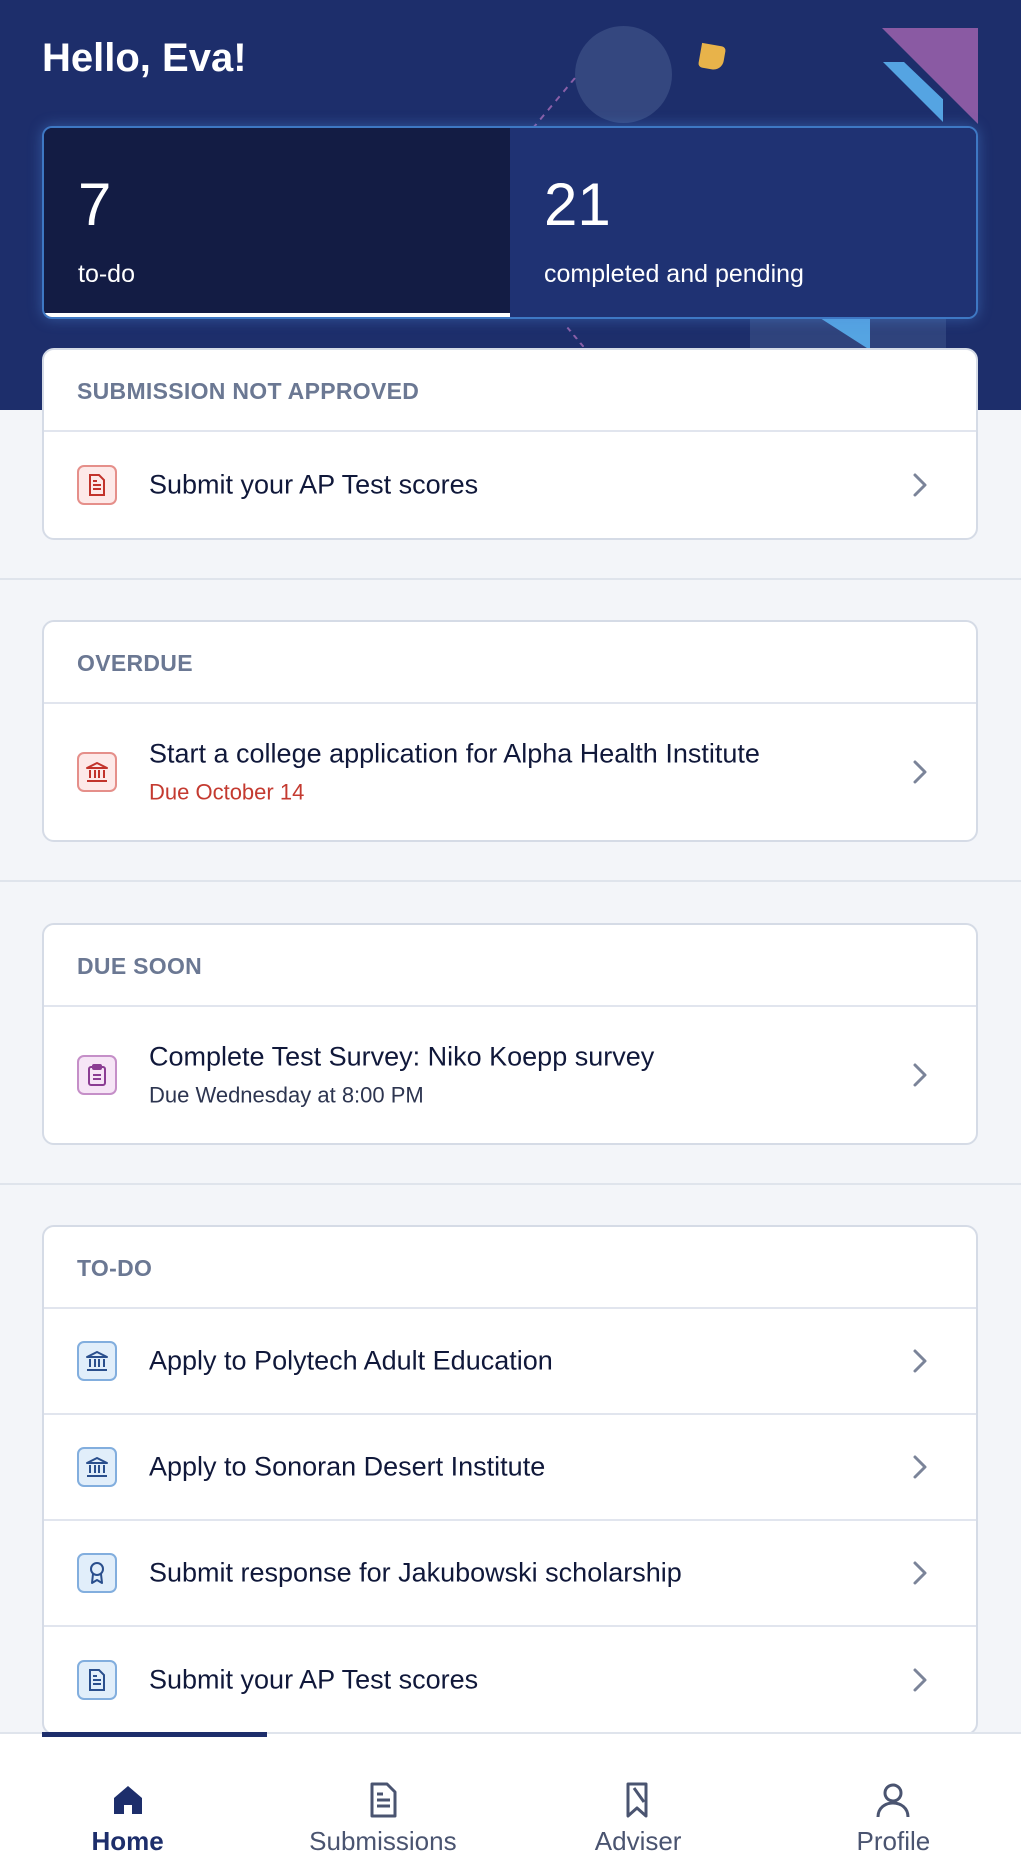 Image resolution: width=1021 pixels, height=1862 pixels. Describe the element at coordinates (127, 1841) in the screenshot. I see `nav-label: Home` at that location.